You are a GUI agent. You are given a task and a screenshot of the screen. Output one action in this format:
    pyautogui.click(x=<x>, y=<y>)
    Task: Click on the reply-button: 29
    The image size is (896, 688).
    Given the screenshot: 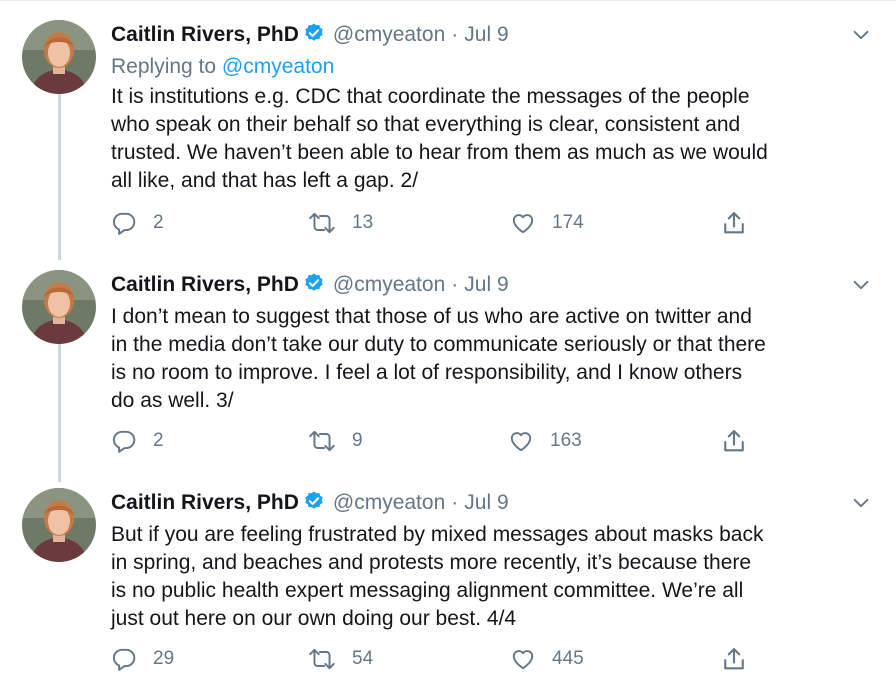 What is the action you would take?
    pyautogui.click(x=142, y=659)
    